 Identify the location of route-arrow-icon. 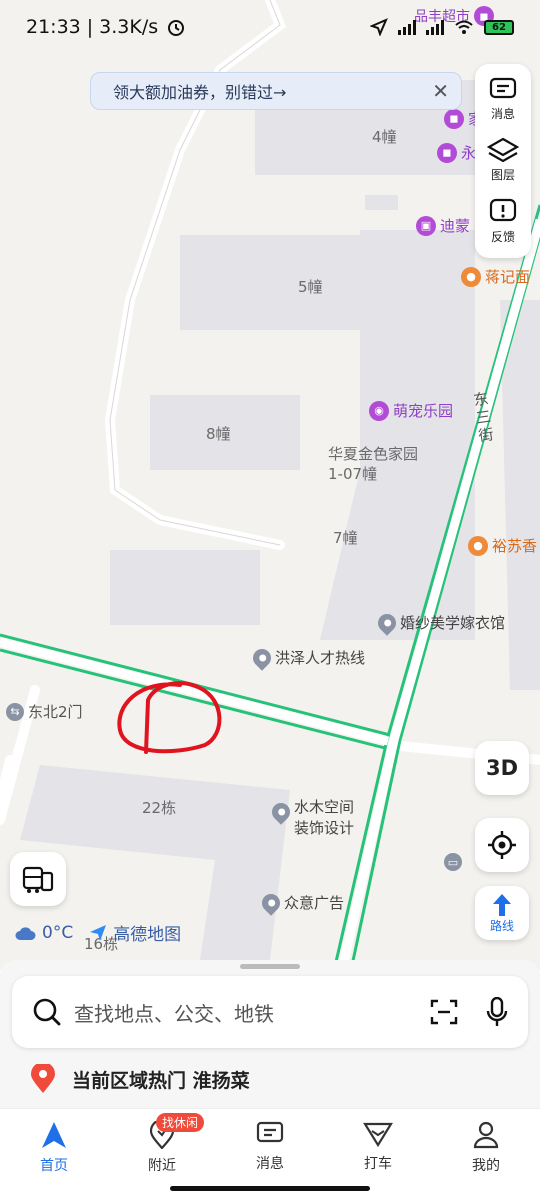
(502, 904).